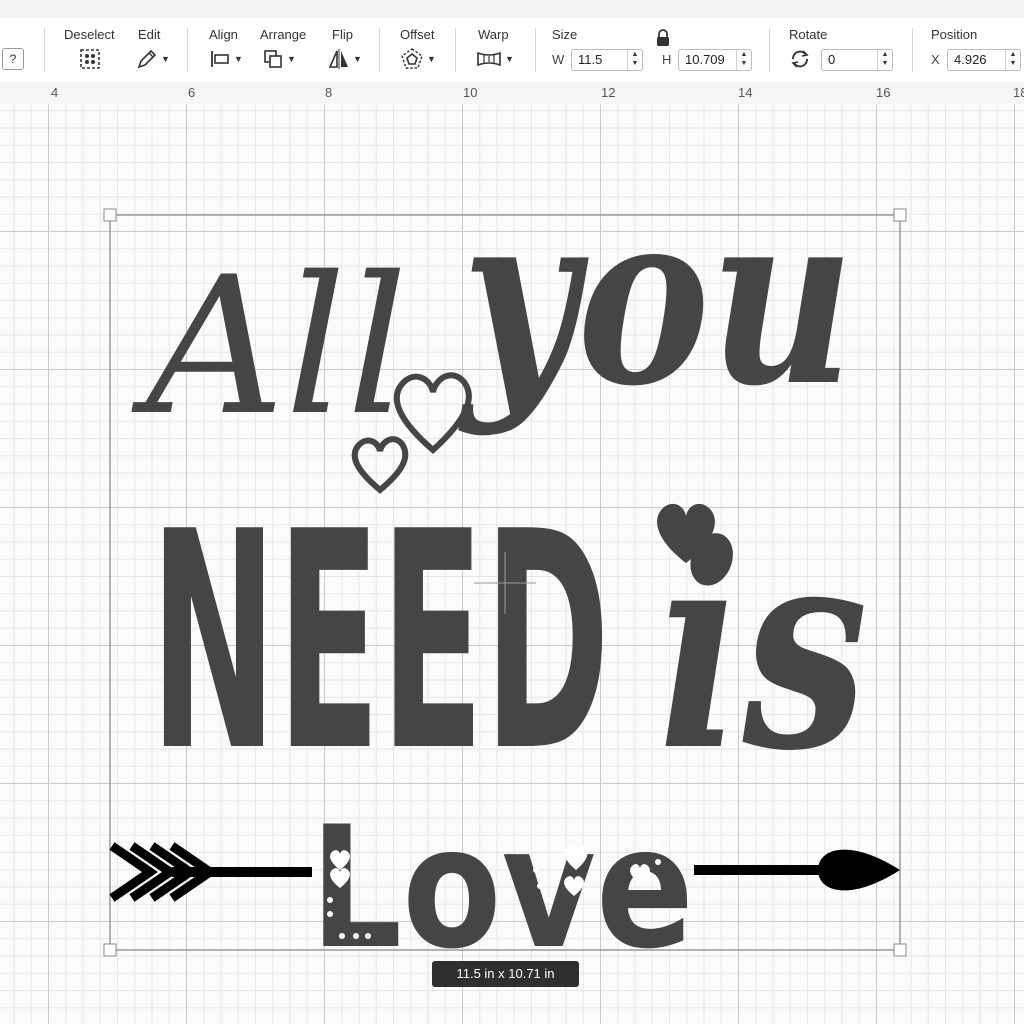 The width and height of the screenshot is (1024, 1024). What do you see at coordinates (900, 950) in the screenshot?
I see `resize-handle-bottom-right` at bounding box center [900, 950].